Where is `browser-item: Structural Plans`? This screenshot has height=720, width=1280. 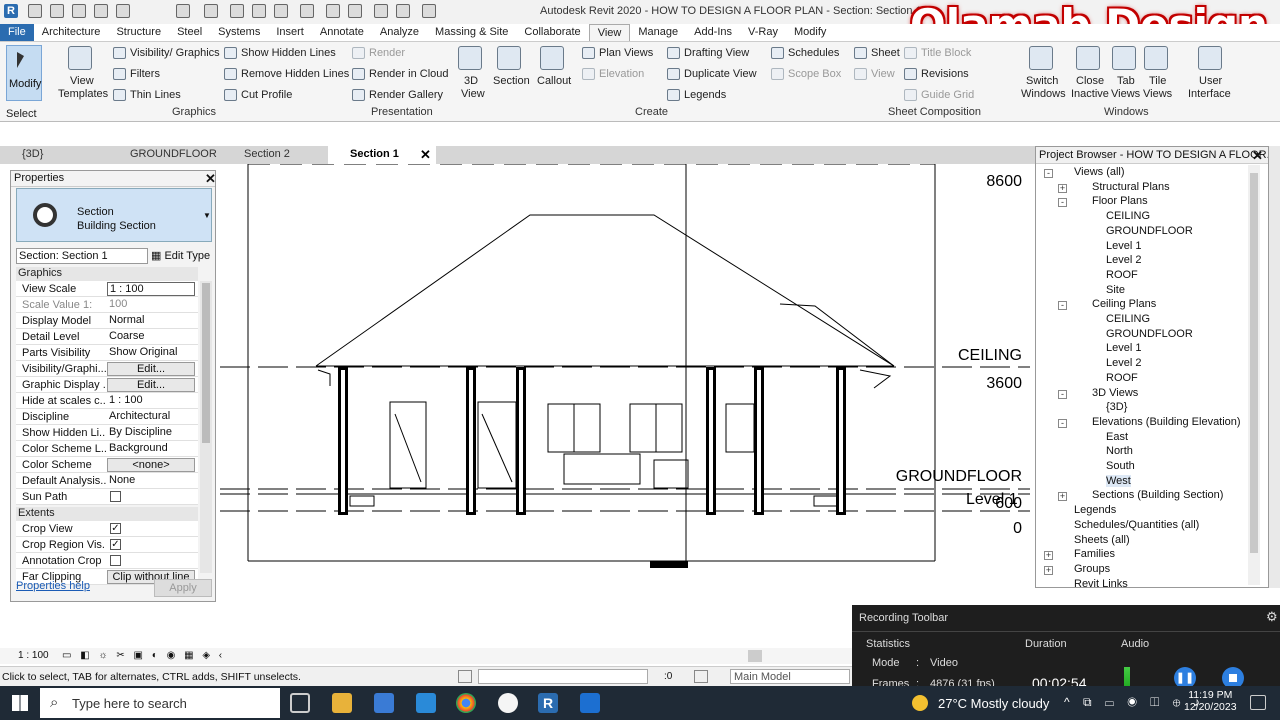
browser-item: Structural Plans is located at coordinates (1131, 187).